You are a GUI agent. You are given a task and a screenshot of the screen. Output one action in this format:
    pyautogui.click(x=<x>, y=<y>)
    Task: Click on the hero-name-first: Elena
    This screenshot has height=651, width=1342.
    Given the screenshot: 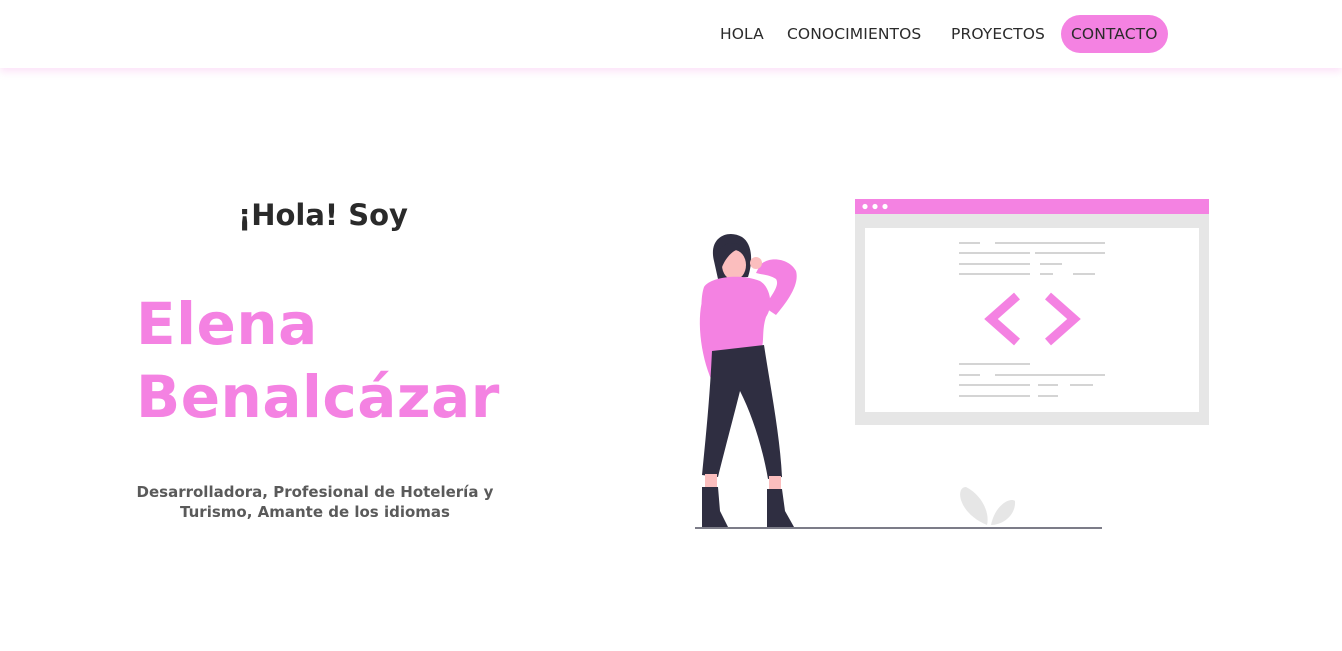 What is the action you would take?
    pyautogui.click(x=227, y=324)
    